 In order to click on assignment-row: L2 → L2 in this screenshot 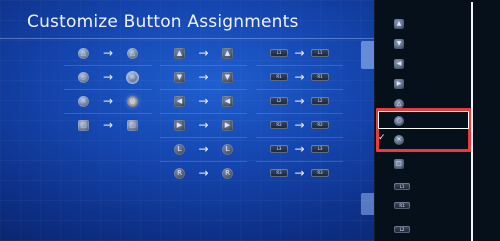, I will do `click(299, 102)`.